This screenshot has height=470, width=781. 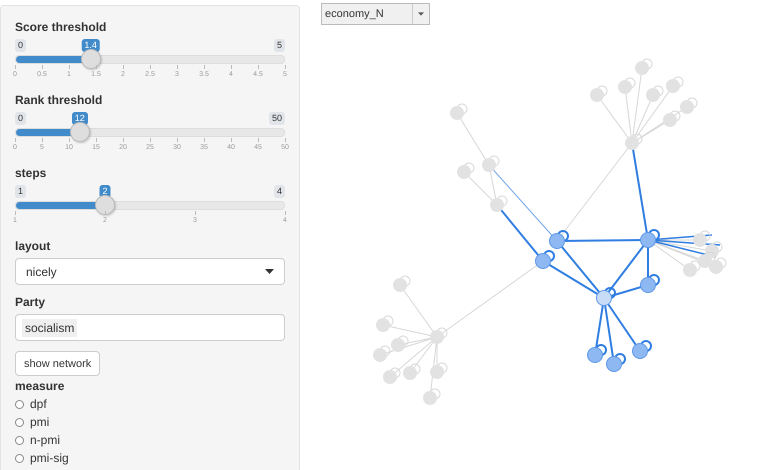 What do you see at coordinates (276, 118) in the screenshot?
I see `max-value: 50` at bounding box center [276, 118].